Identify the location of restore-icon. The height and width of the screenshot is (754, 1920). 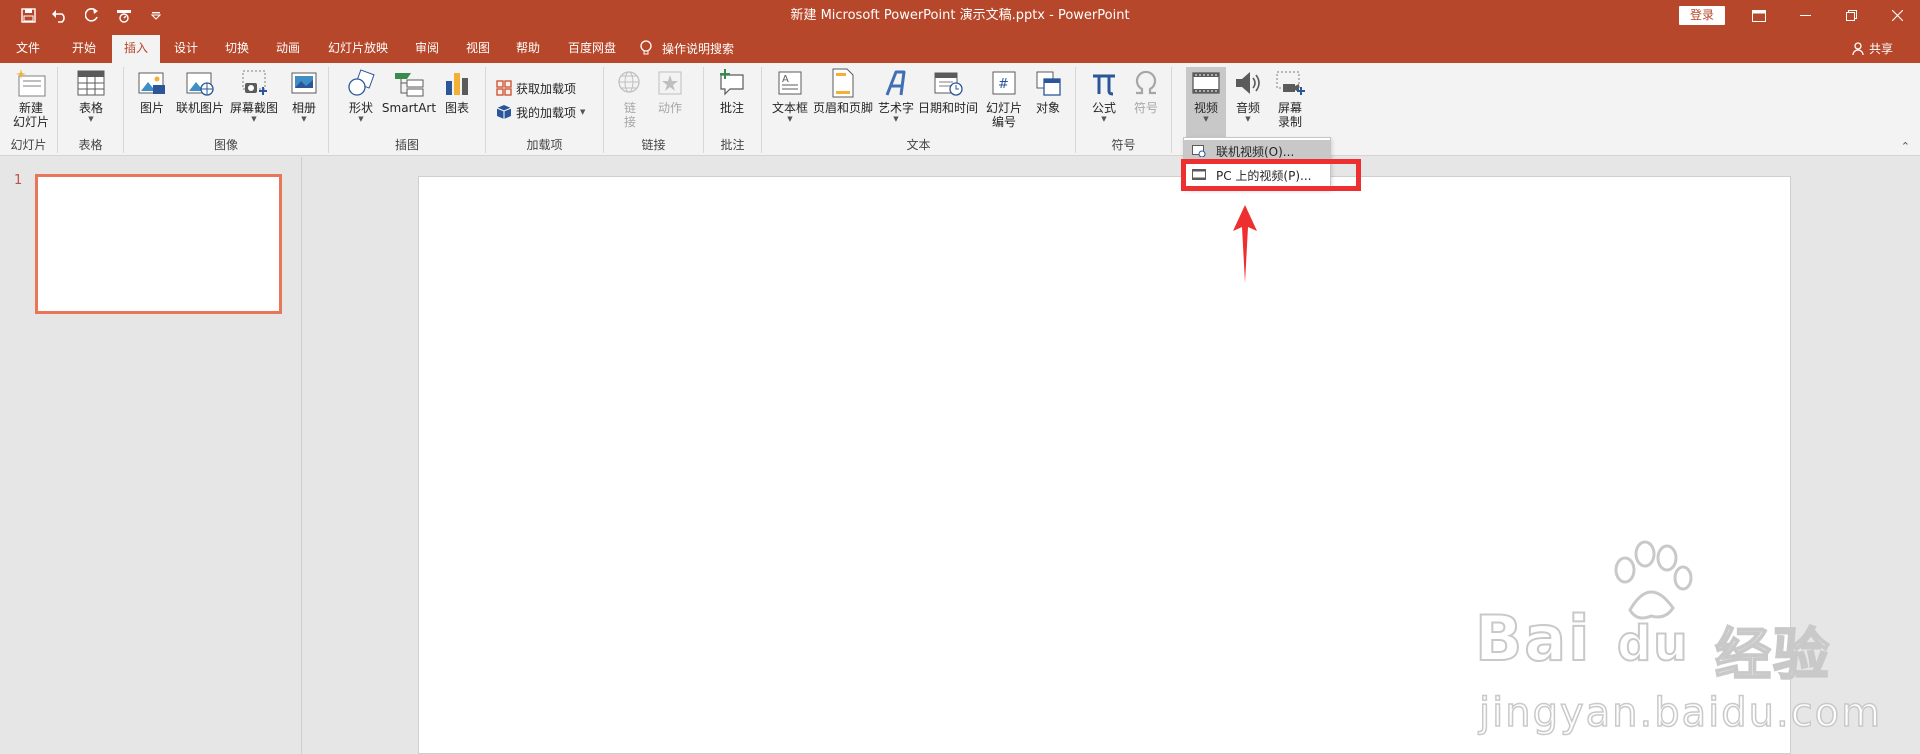
(1851, 15).